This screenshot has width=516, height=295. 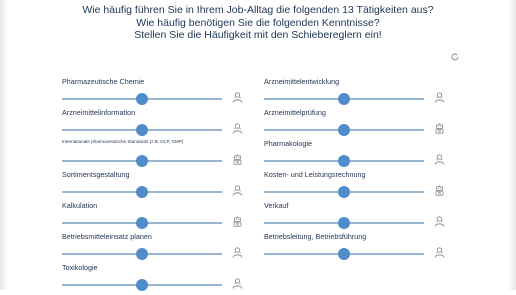 I want to click on slider-row-toxikologie: Toxikologie, so click(x=154, y=279).